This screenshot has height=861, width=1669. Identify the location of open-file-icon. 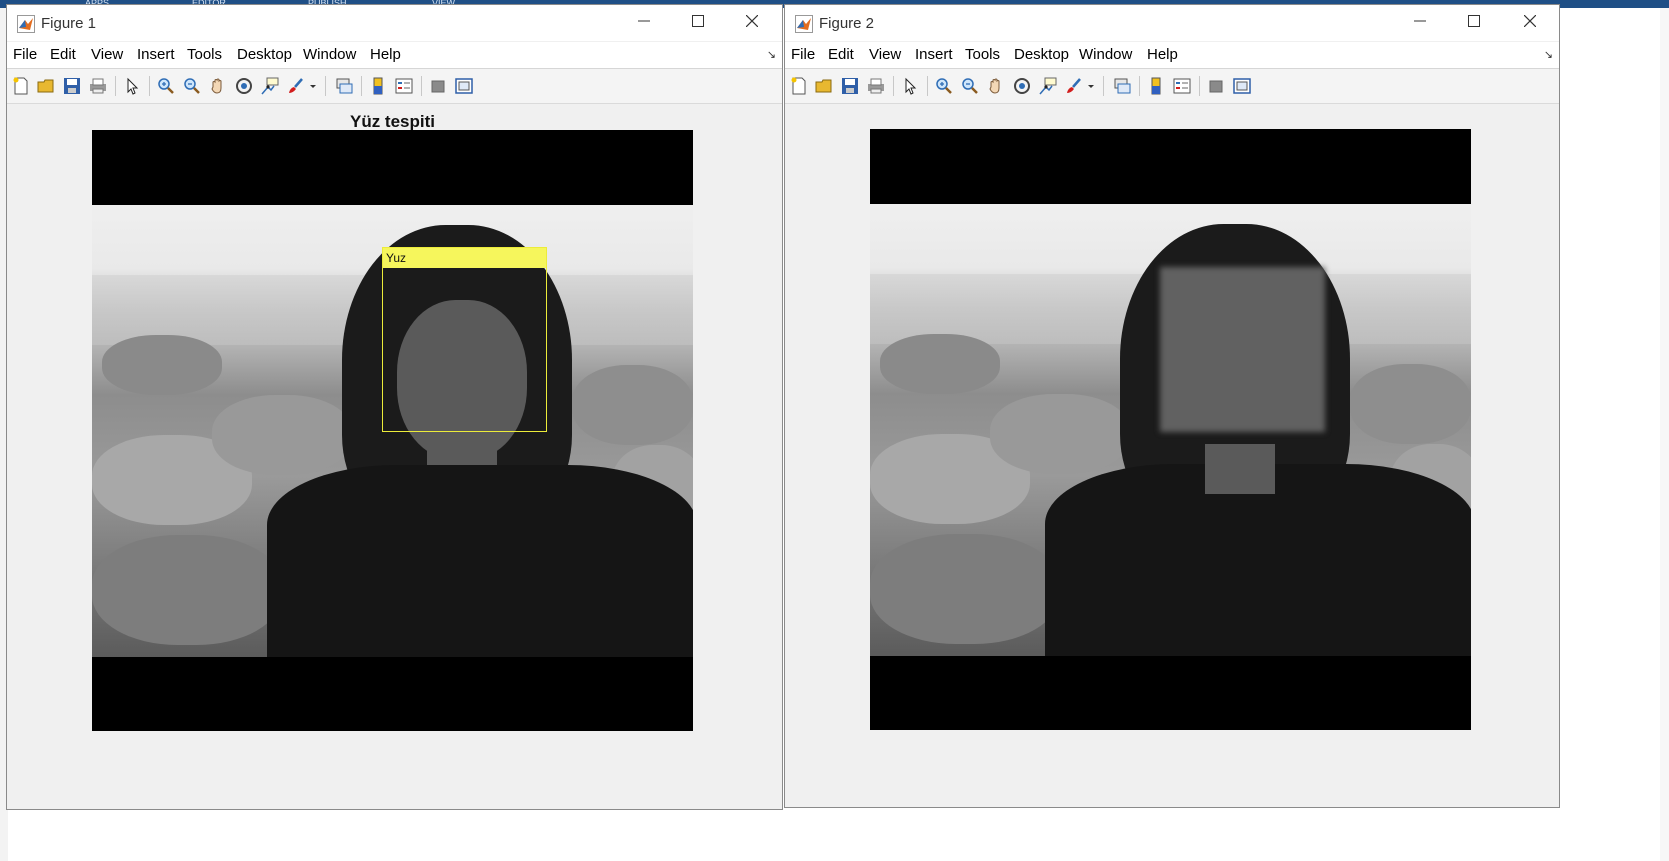
(823, 86).